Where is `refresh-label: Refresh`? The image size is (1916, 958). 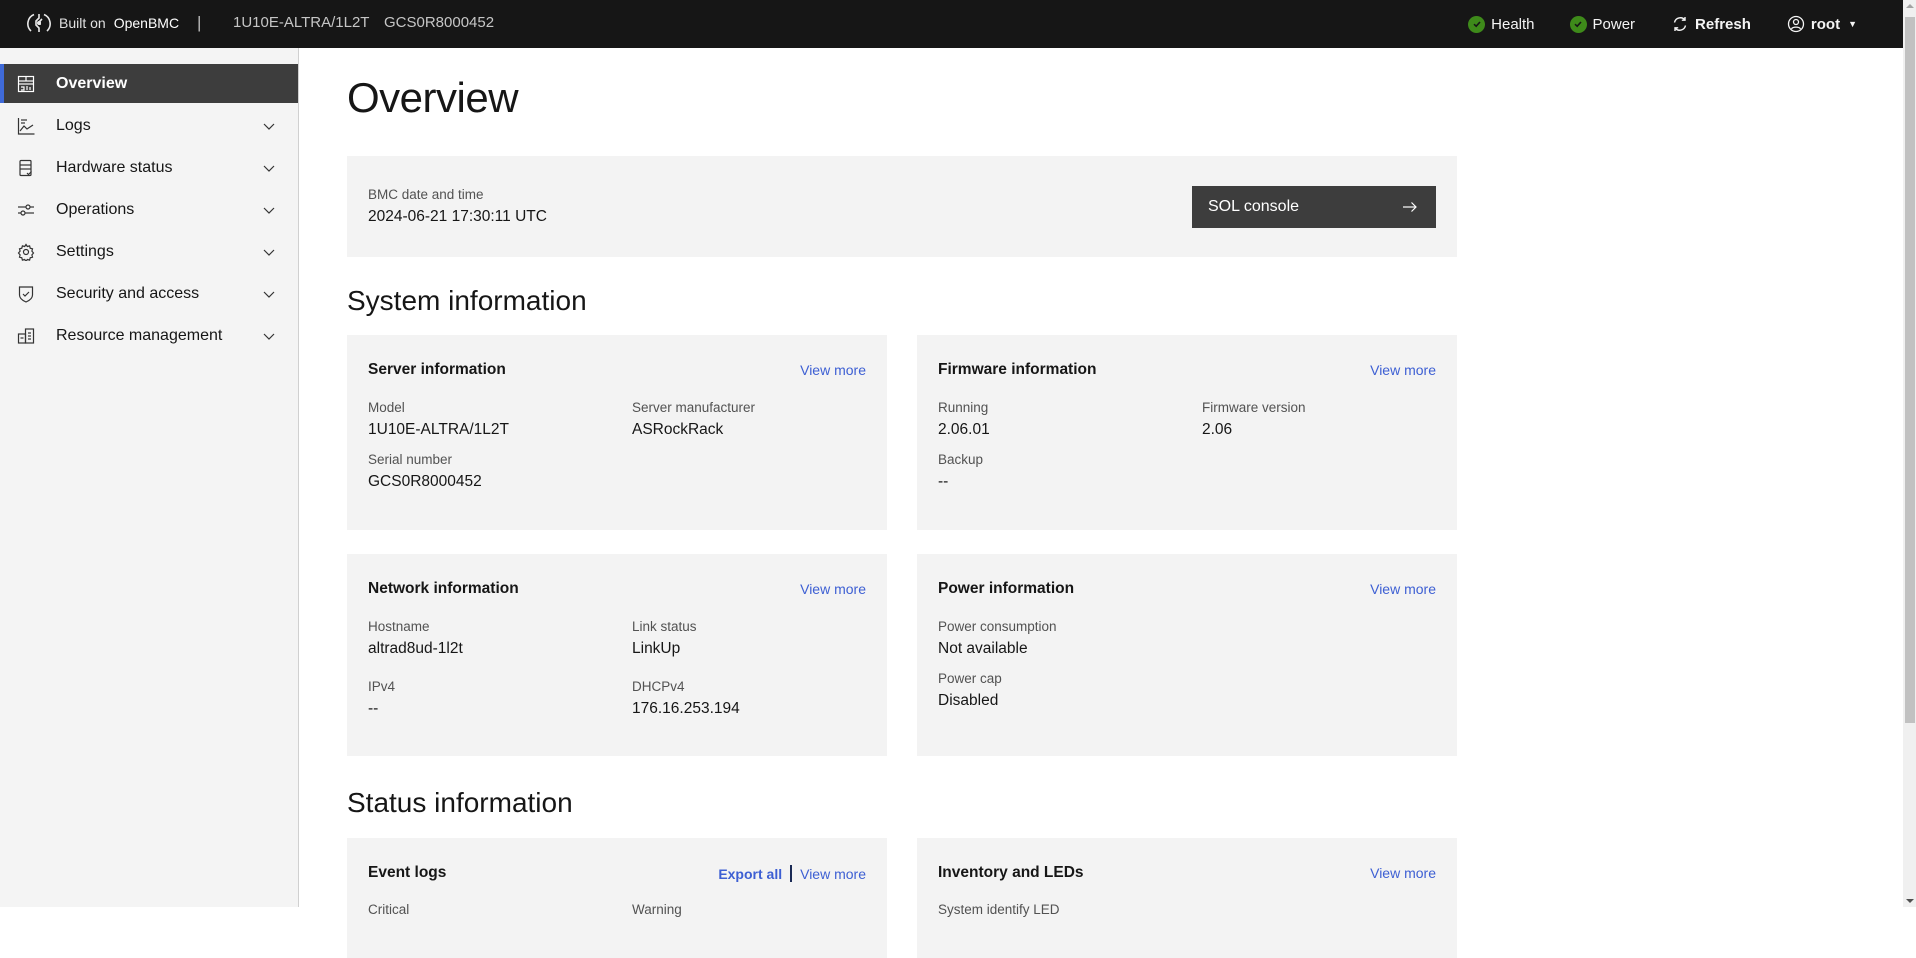
refresh-label: Refresh is located at coordinates (1723, 24).